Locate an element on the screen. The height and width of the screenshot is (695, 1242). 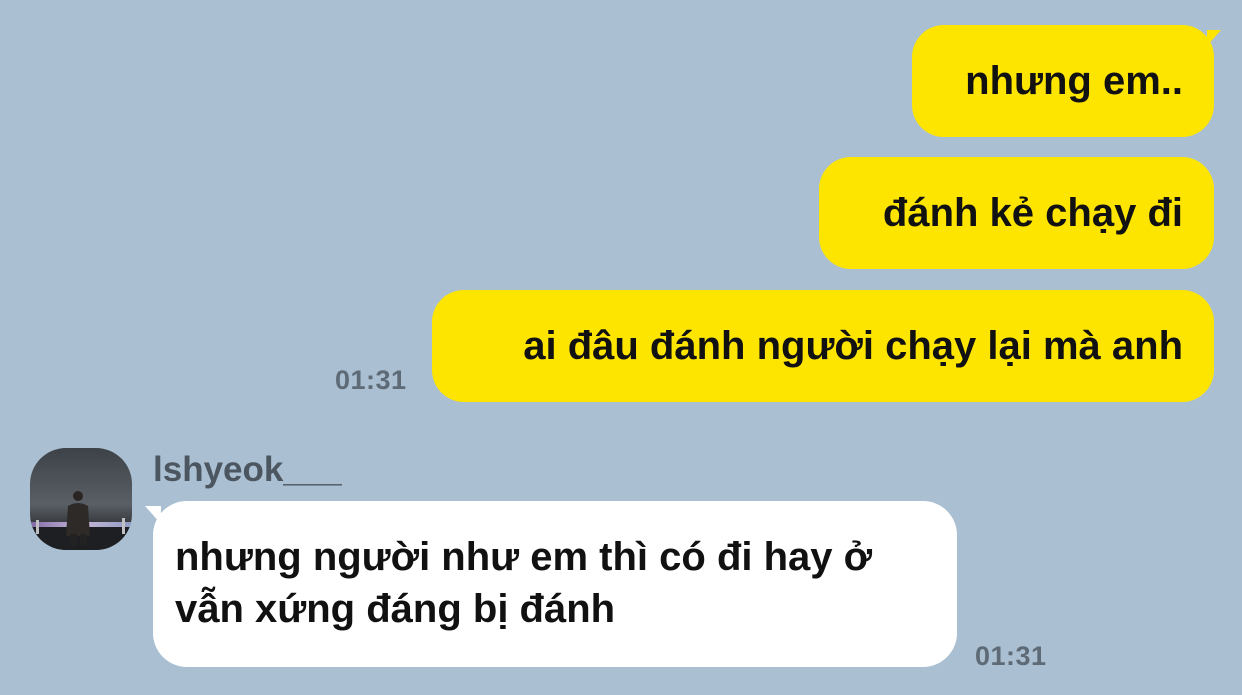
outgoing-message-2: đánh kẻ chạy đi is located at coordinates (1016, 213).